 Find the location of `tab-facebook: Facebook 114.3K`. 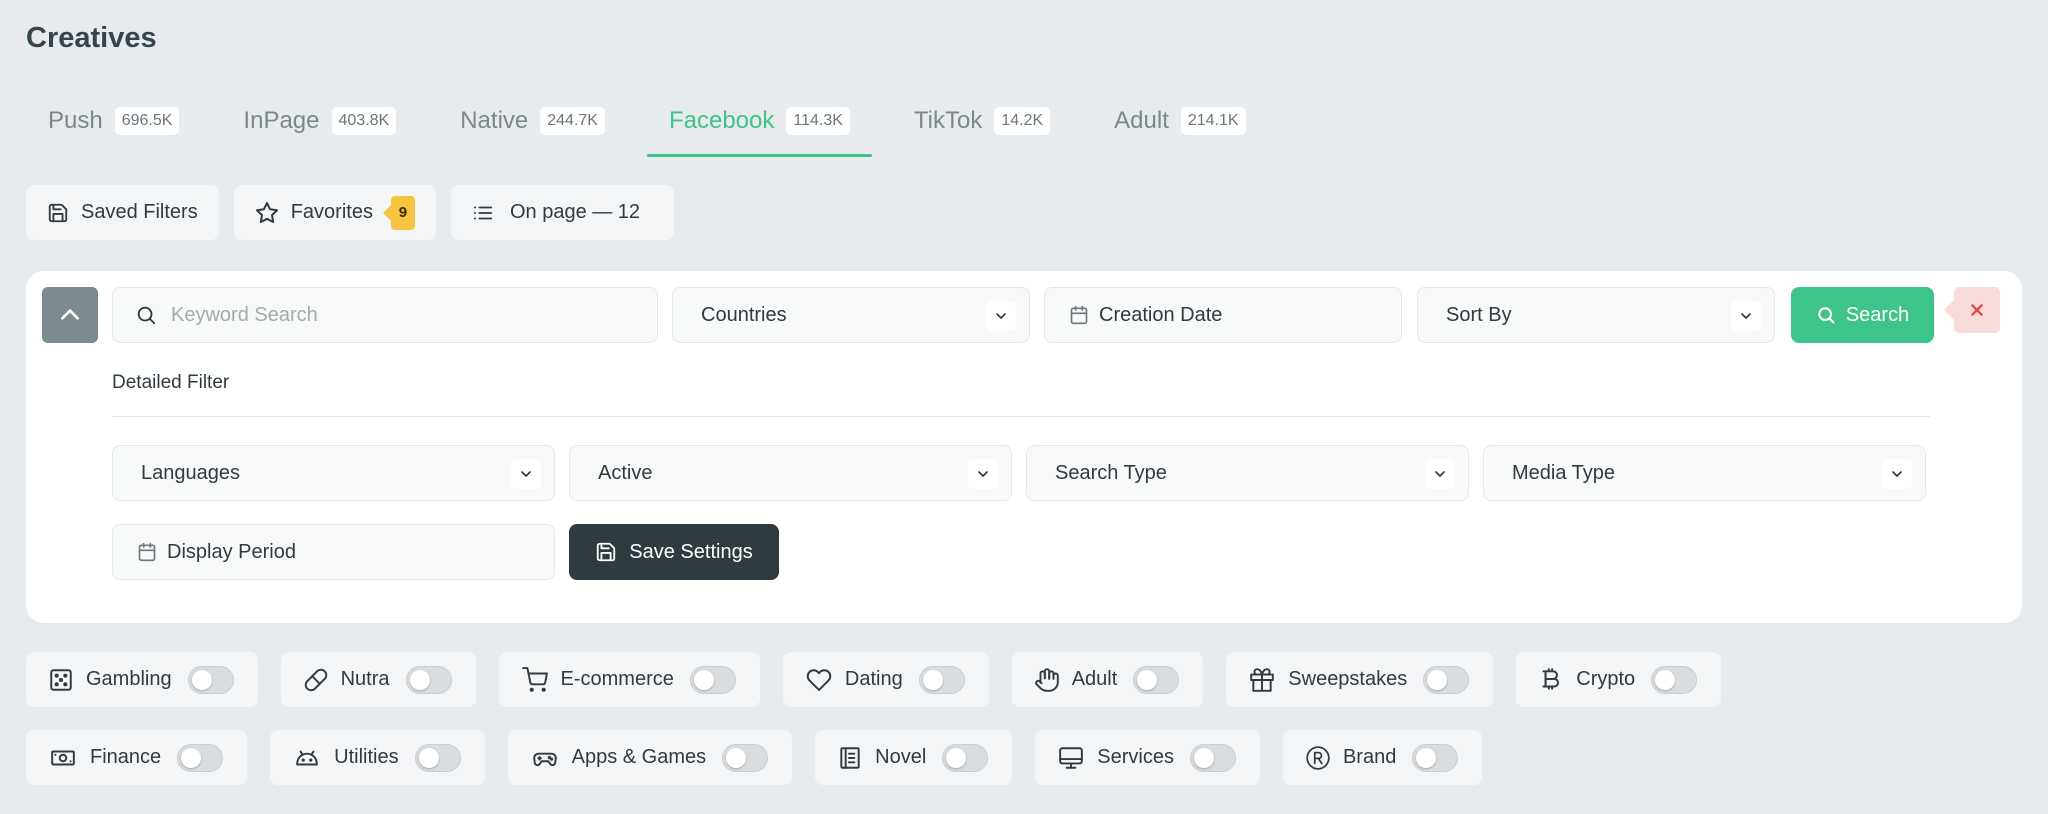

tab-facebook: Facebook 114.3K is located at coordinates (759, 121).